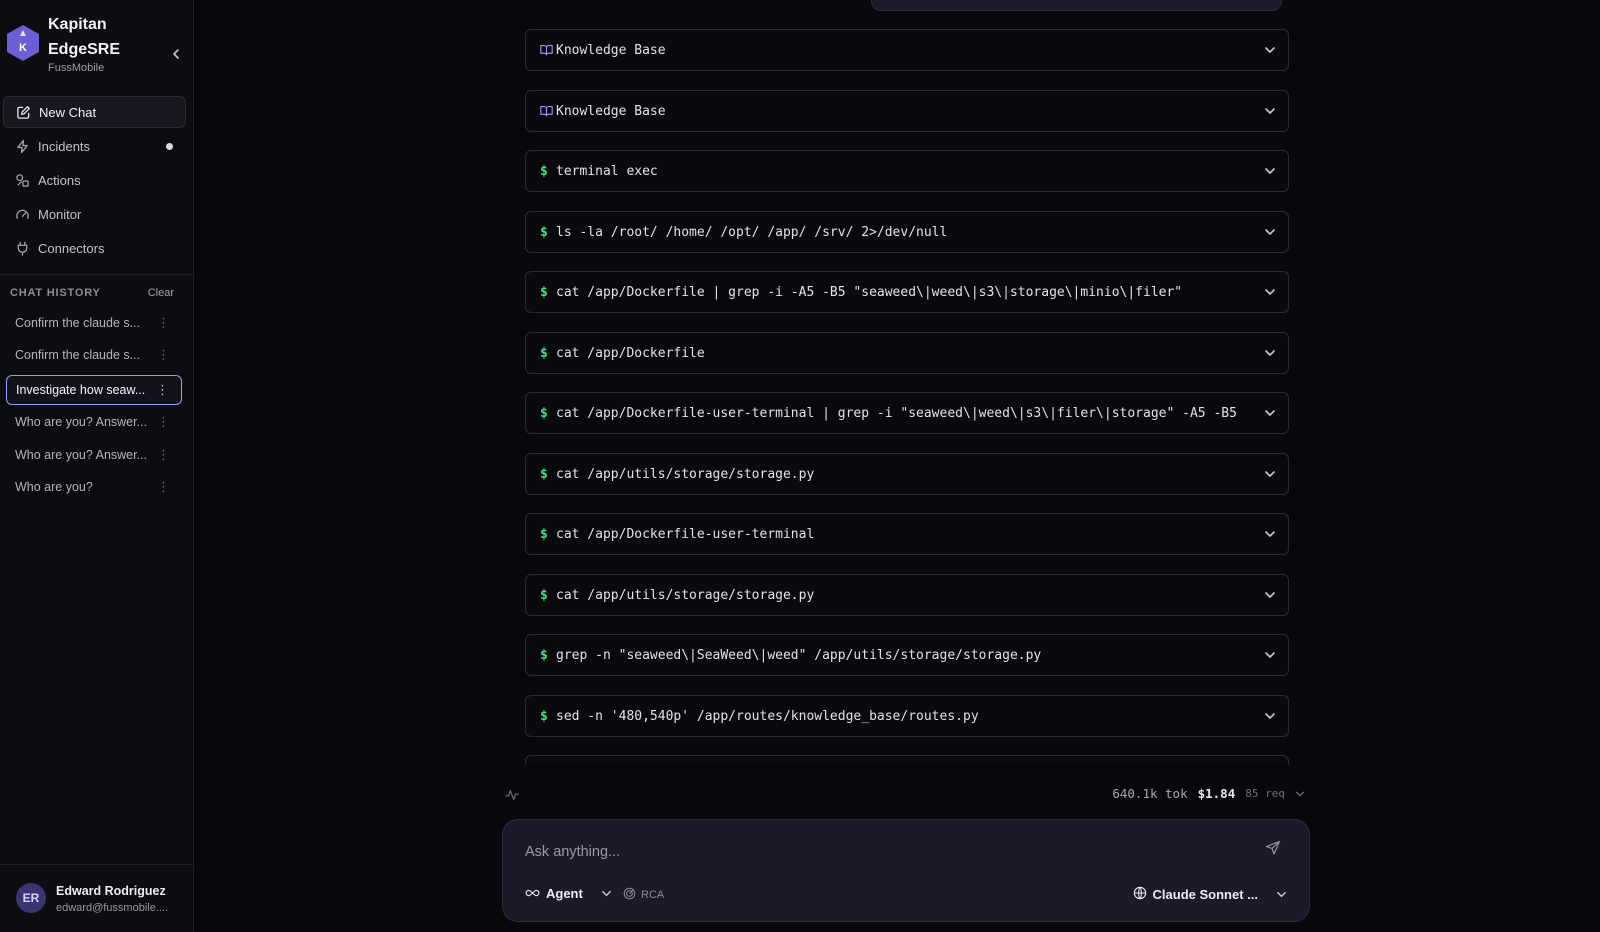  What do you see at coordinates (169, 146) in the screenshot?
I see `unread-indicator` at bounding box center [169, 146].